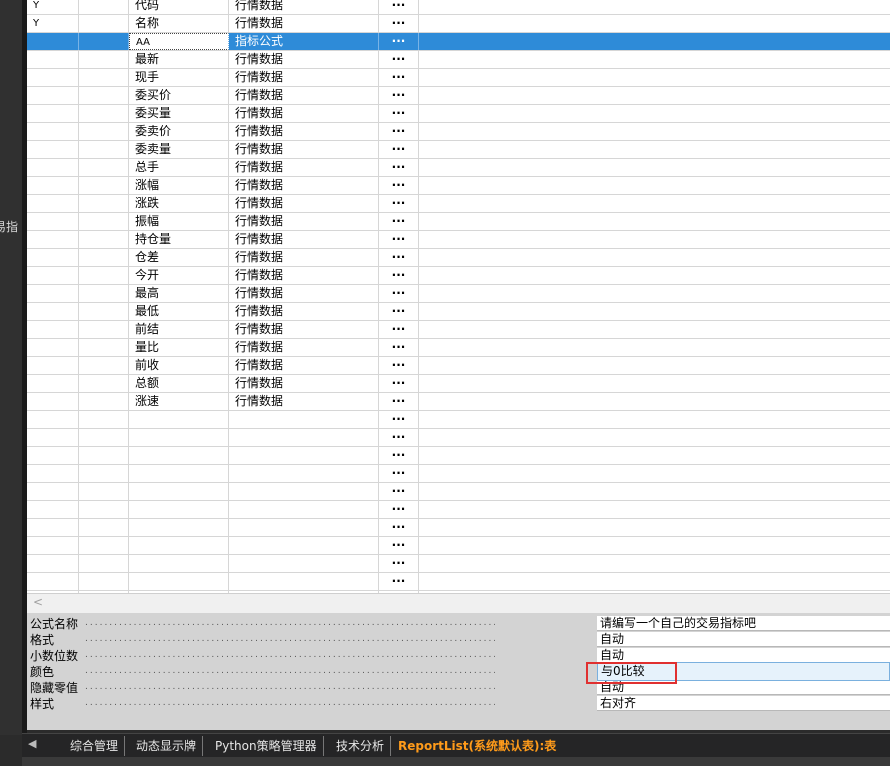 Image resolution: width=890 pixels, height=766 pixels. I want to click on field-name-cell: 涨幅, so click(179, 185).